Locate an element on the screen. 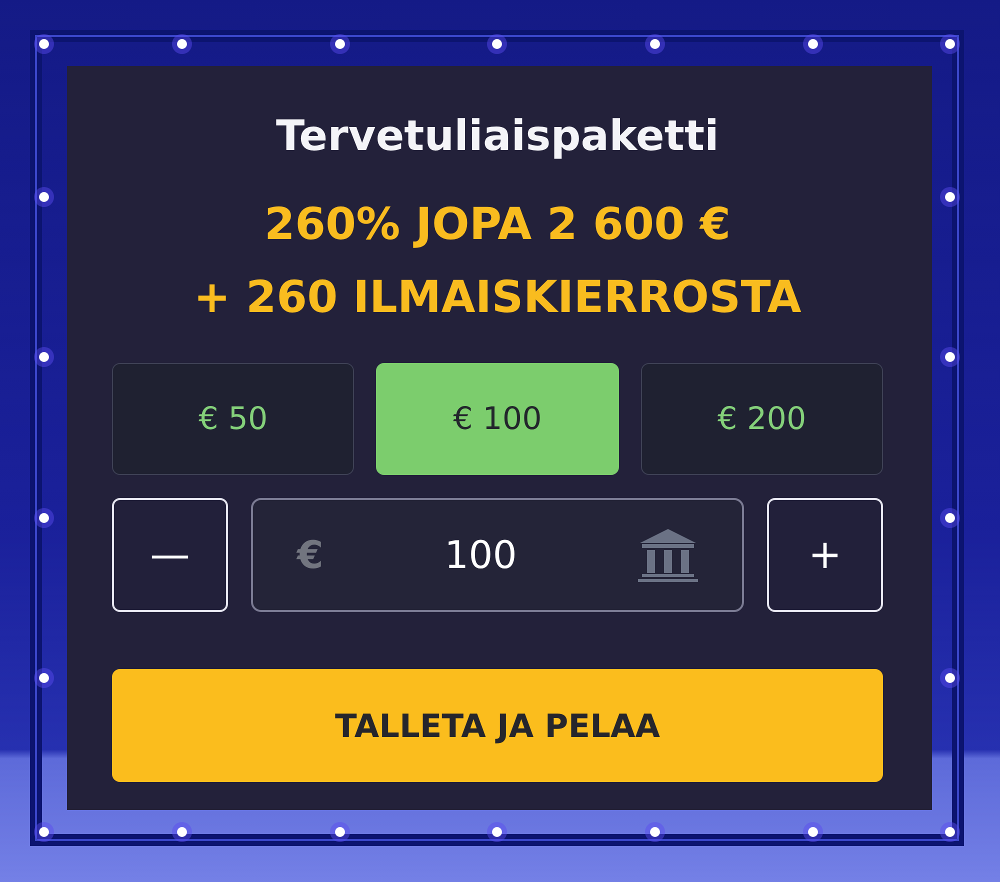 This screenshot has height=882, width=1000. bank-icon is located at coordinates (668, 555).